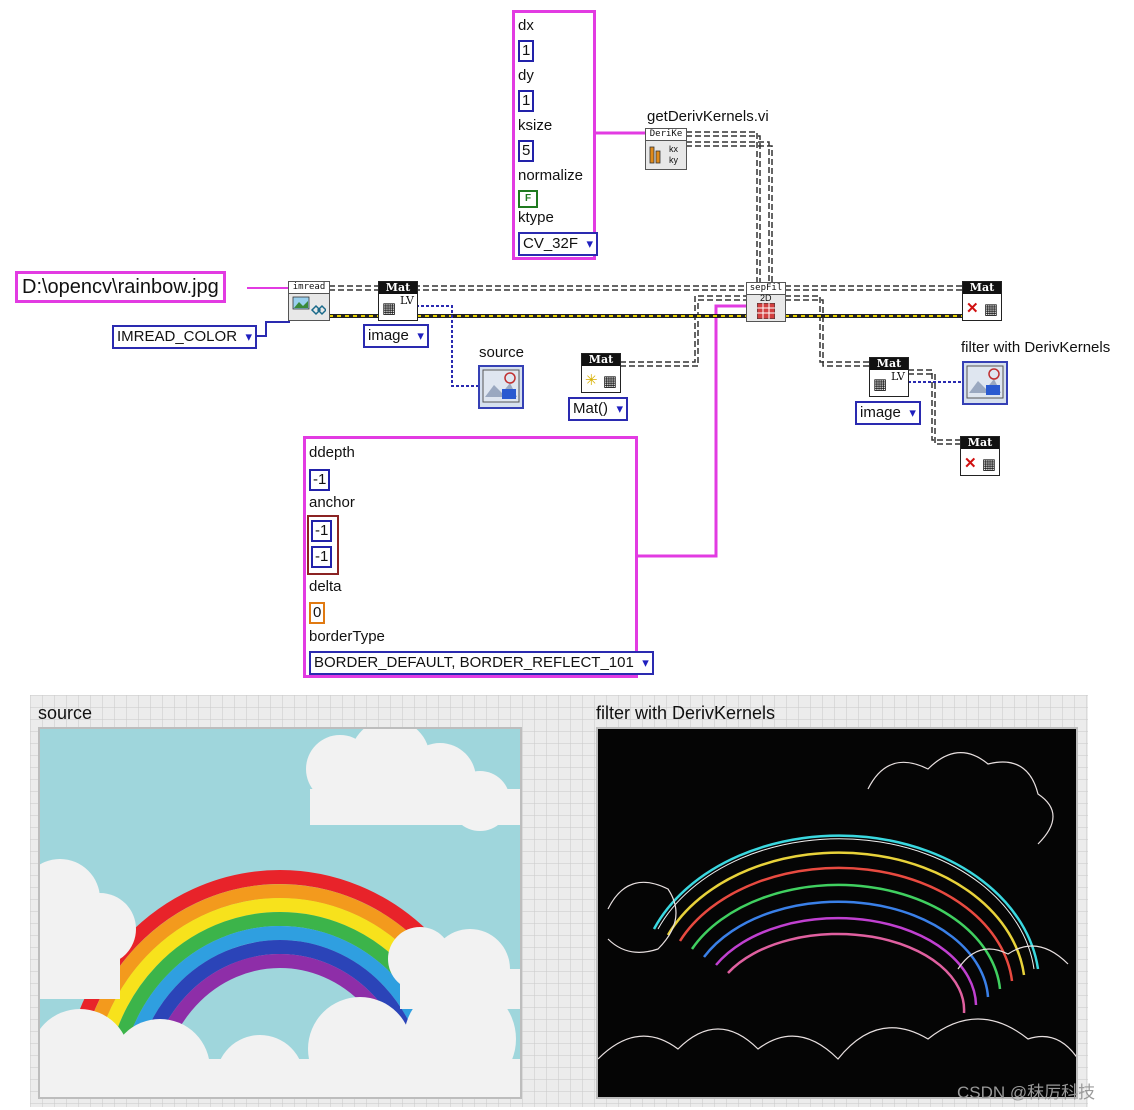 Image resolution: width=1134 pixels, height=1110 pixels. I want to click on kx-output-label: kx, so click(673, 149).